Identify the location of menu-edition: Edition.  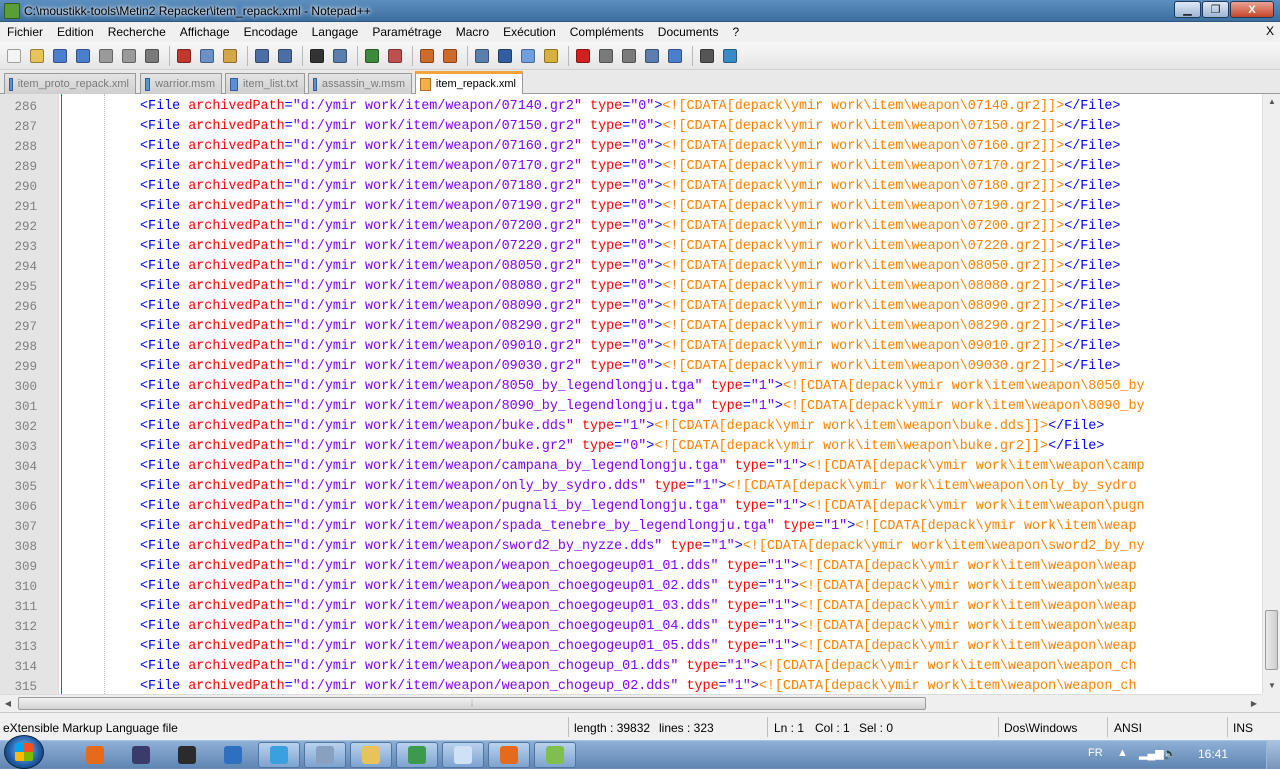
(75, 32).